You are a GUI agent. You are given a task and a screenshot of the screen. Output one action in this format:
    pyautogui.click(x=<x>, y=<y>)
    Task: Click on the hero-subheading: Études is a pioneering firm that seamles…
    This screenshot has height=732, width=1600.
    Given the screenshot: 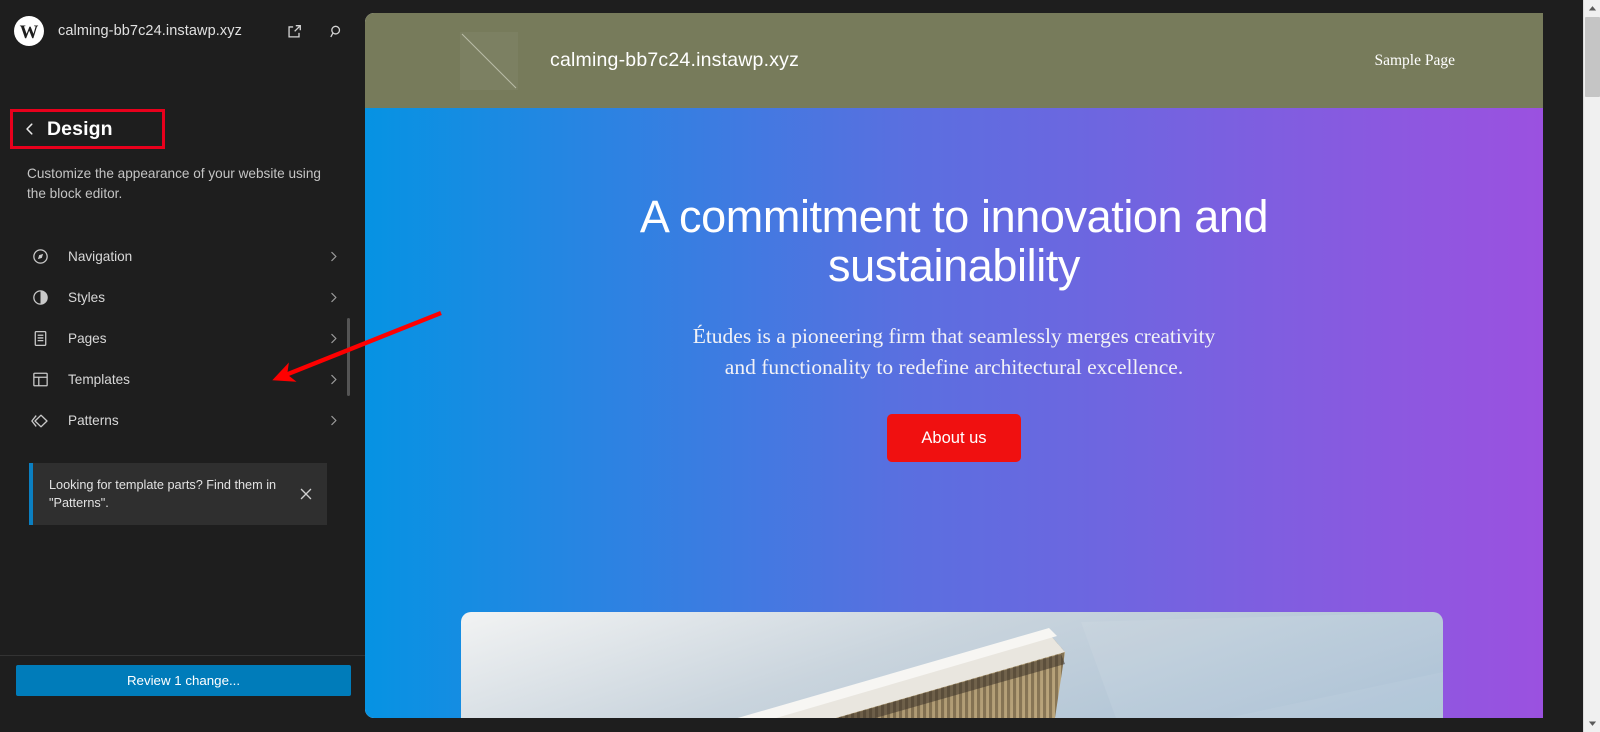 What is the action you would take?
    pyautogui.click(x=954, y=351)
    